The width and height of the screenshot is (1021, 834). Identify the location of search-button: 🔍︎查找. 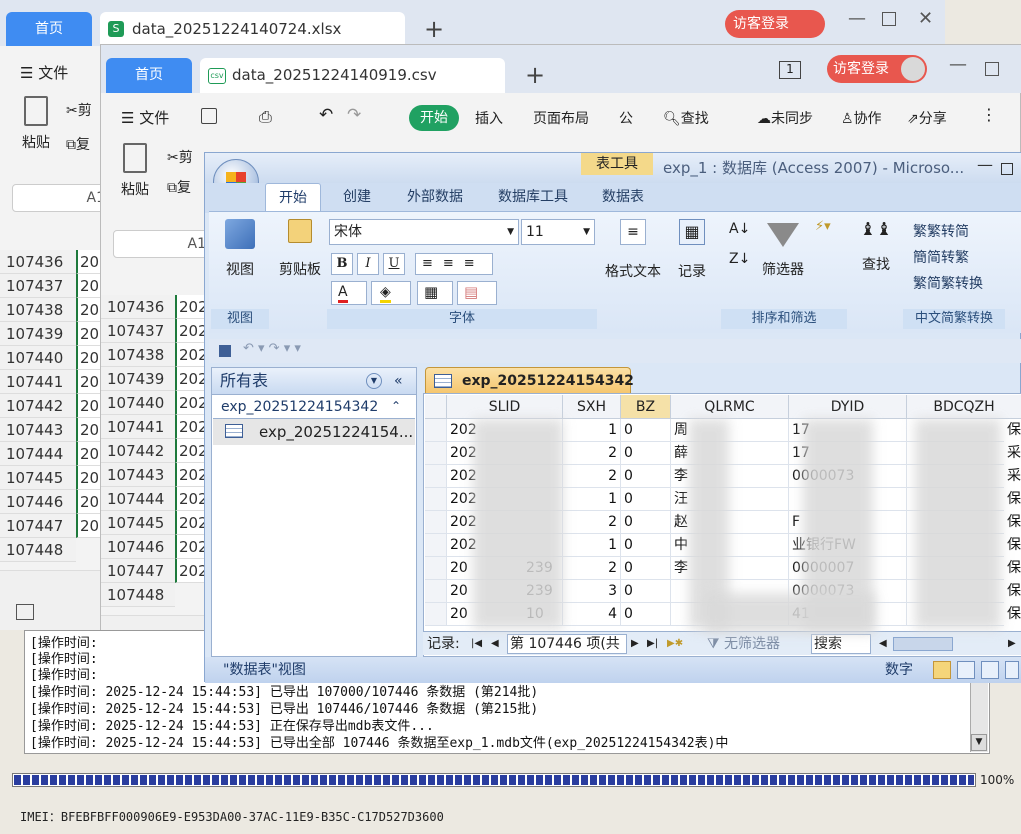
(686, 118).